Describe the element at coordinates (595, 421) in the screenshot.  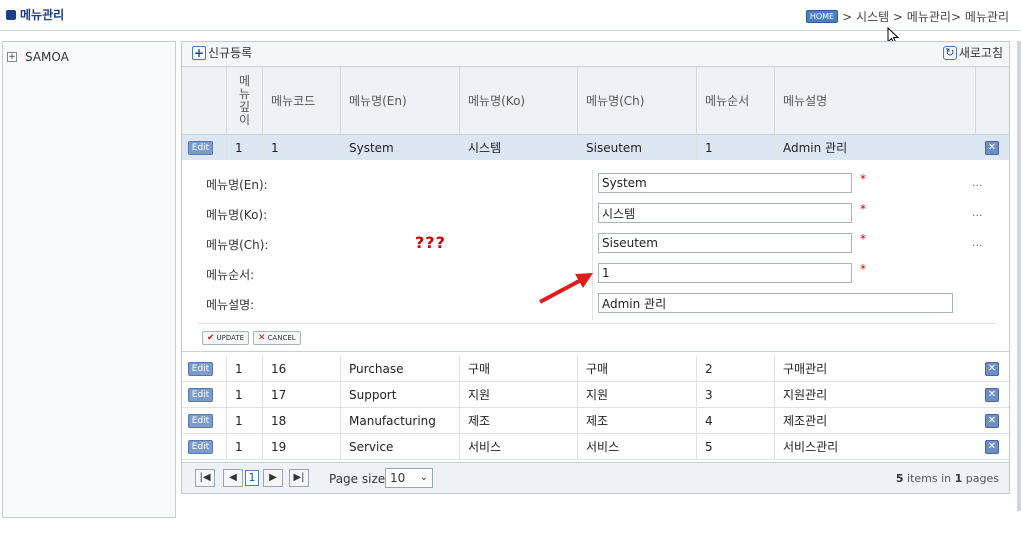
I see `table-row: Edit 1 18 Manufacturing 제조 제조 4 제조관리 ✕` at that location.